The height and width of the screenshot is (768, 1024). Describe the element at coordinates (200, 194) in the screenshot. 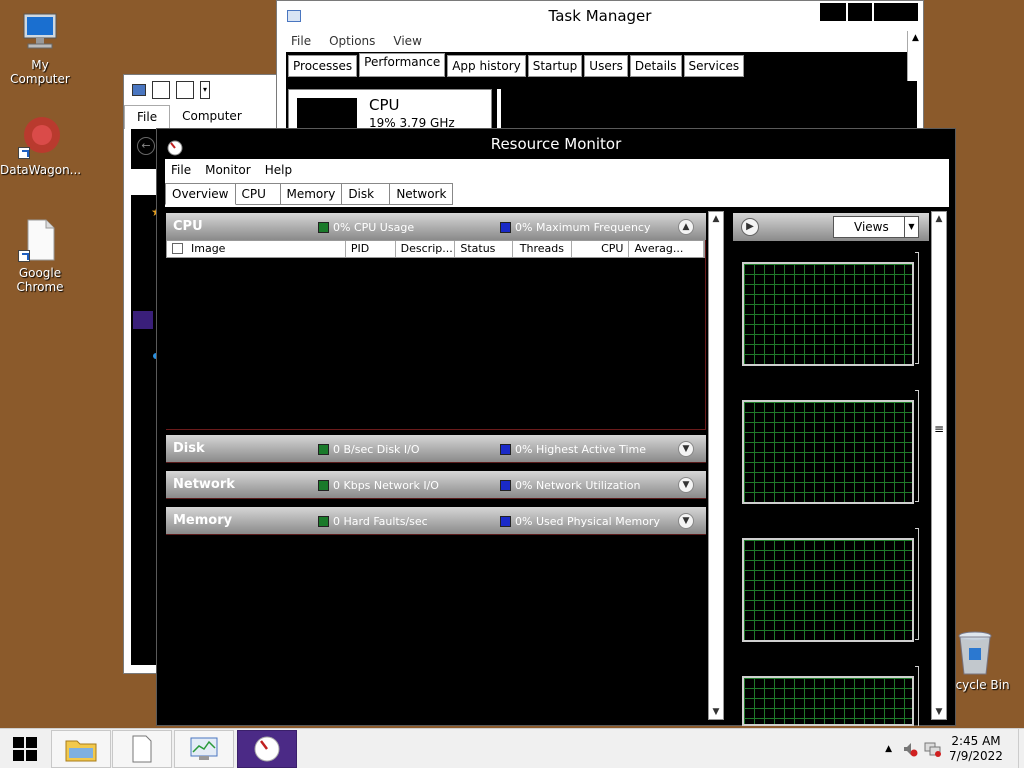

I see `tab-overview: Overview` at that location.